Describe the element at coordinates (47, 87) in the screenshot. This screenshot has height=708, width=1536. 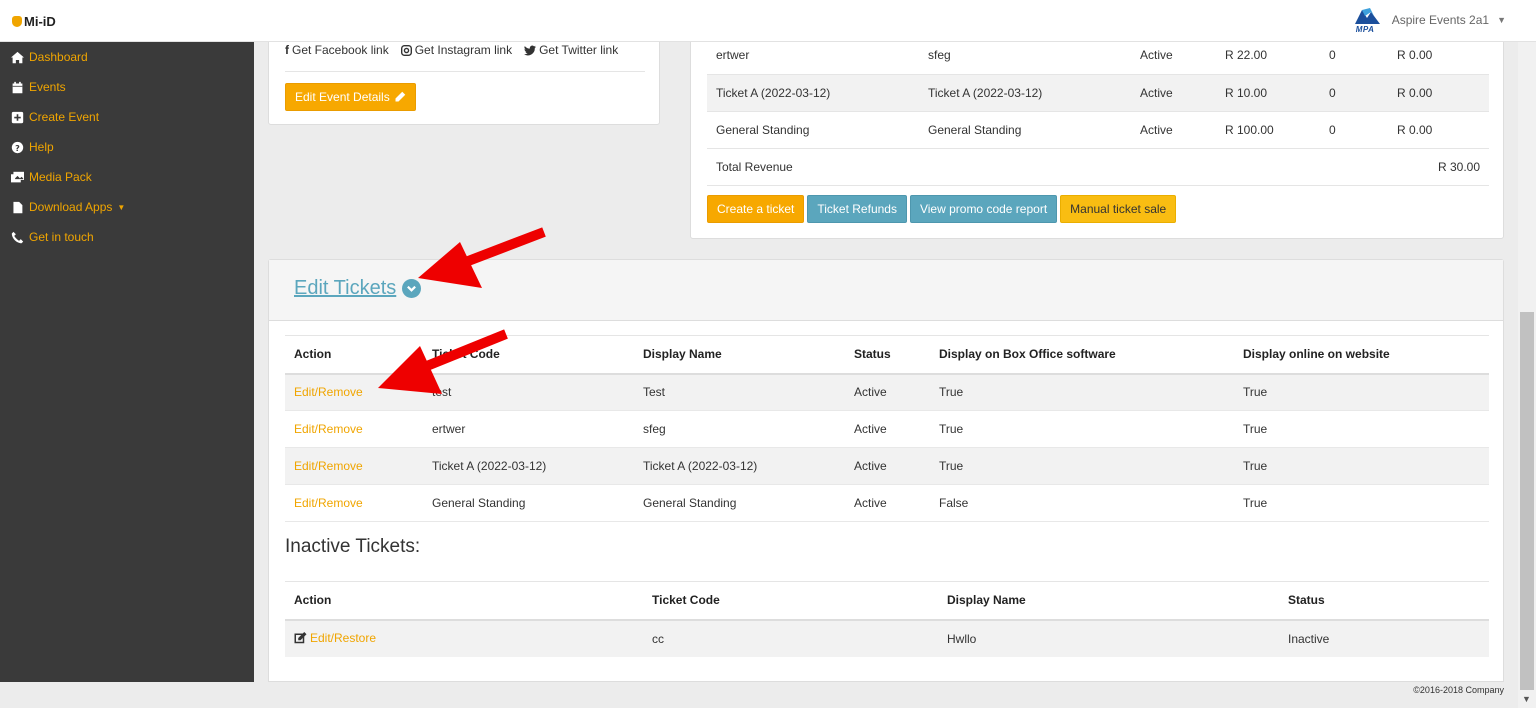
I see `sidebar-item-label: Events` at that location.